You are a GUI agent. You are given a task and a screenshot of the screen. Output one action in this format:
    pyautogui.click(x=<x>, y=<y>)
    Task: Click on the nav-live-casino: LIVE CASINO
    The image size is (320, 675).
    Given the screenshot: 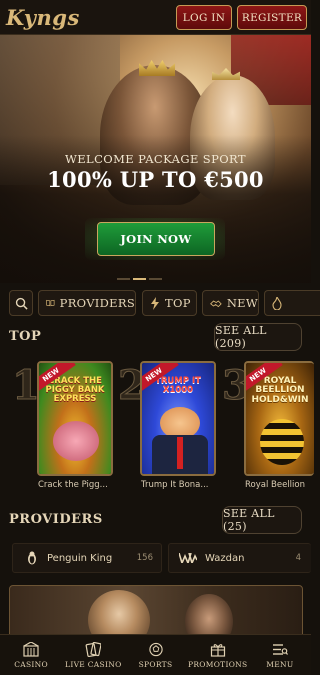 What is the action you would take?
    pyautogui.click(x=93, y=655)
    